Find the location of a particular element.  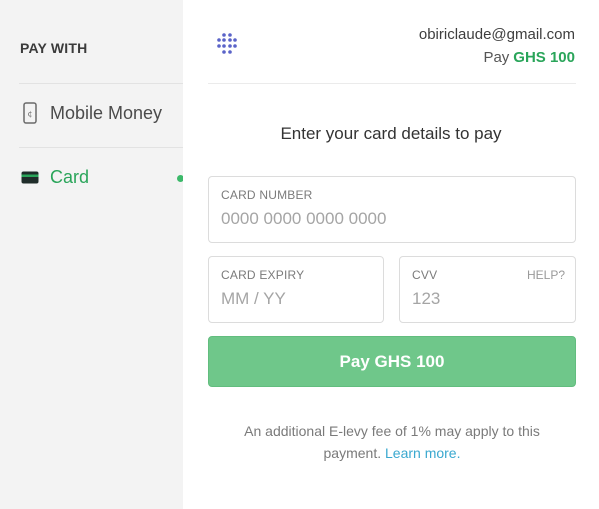

cvv-field: CVV HELP? is located at coordinates (487, 289).